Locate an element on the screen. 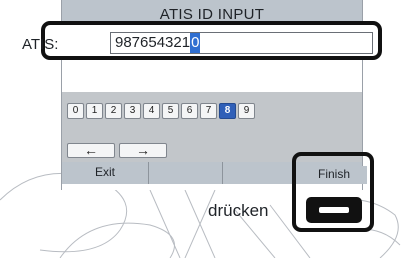  press-instruction: drücken is located at coordinates (238, 210).